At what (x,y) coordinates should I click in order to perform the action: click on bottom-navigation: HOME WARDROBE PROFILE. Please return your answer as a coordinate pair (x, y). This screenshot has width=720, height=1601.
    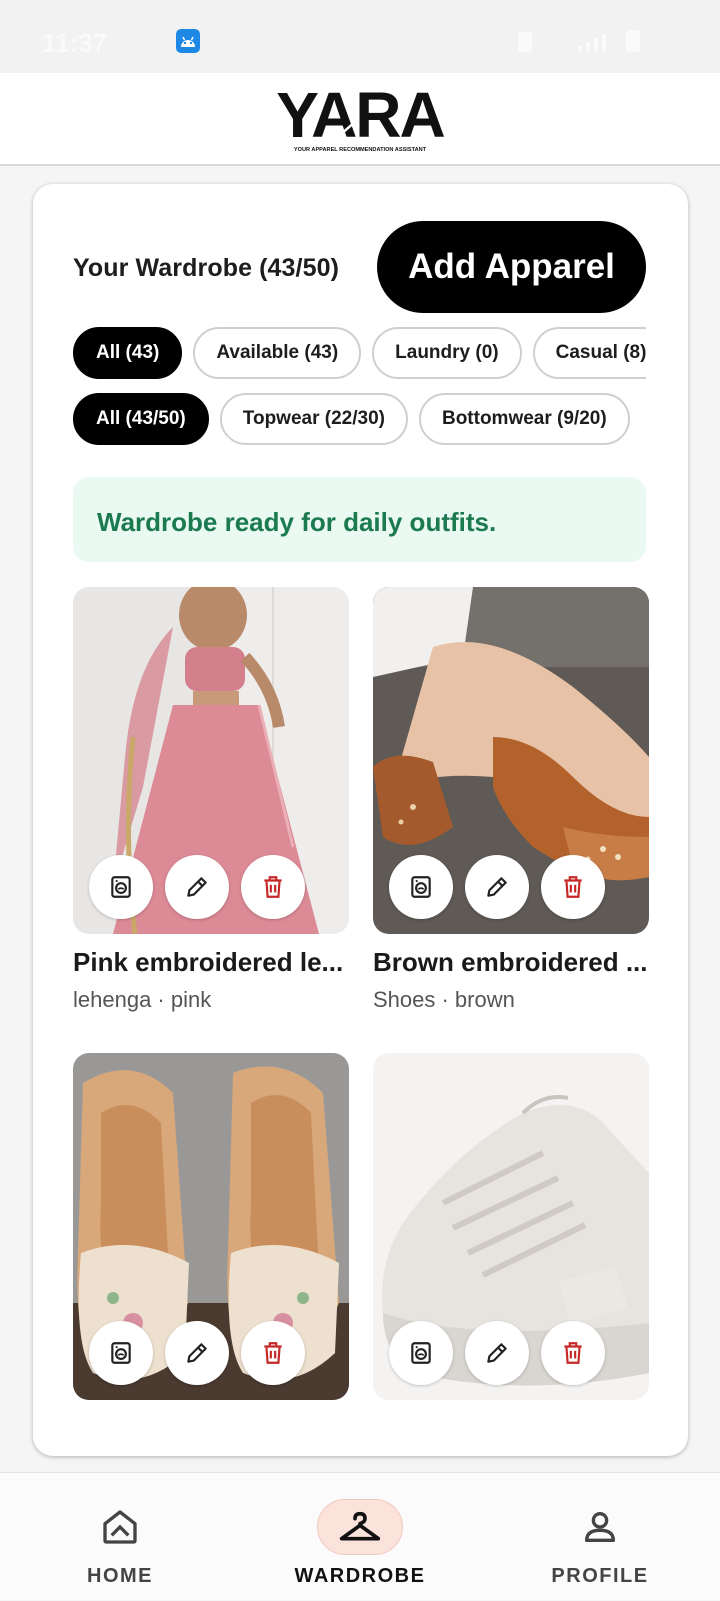
    Looking at the image, I should click on (360, 1536).